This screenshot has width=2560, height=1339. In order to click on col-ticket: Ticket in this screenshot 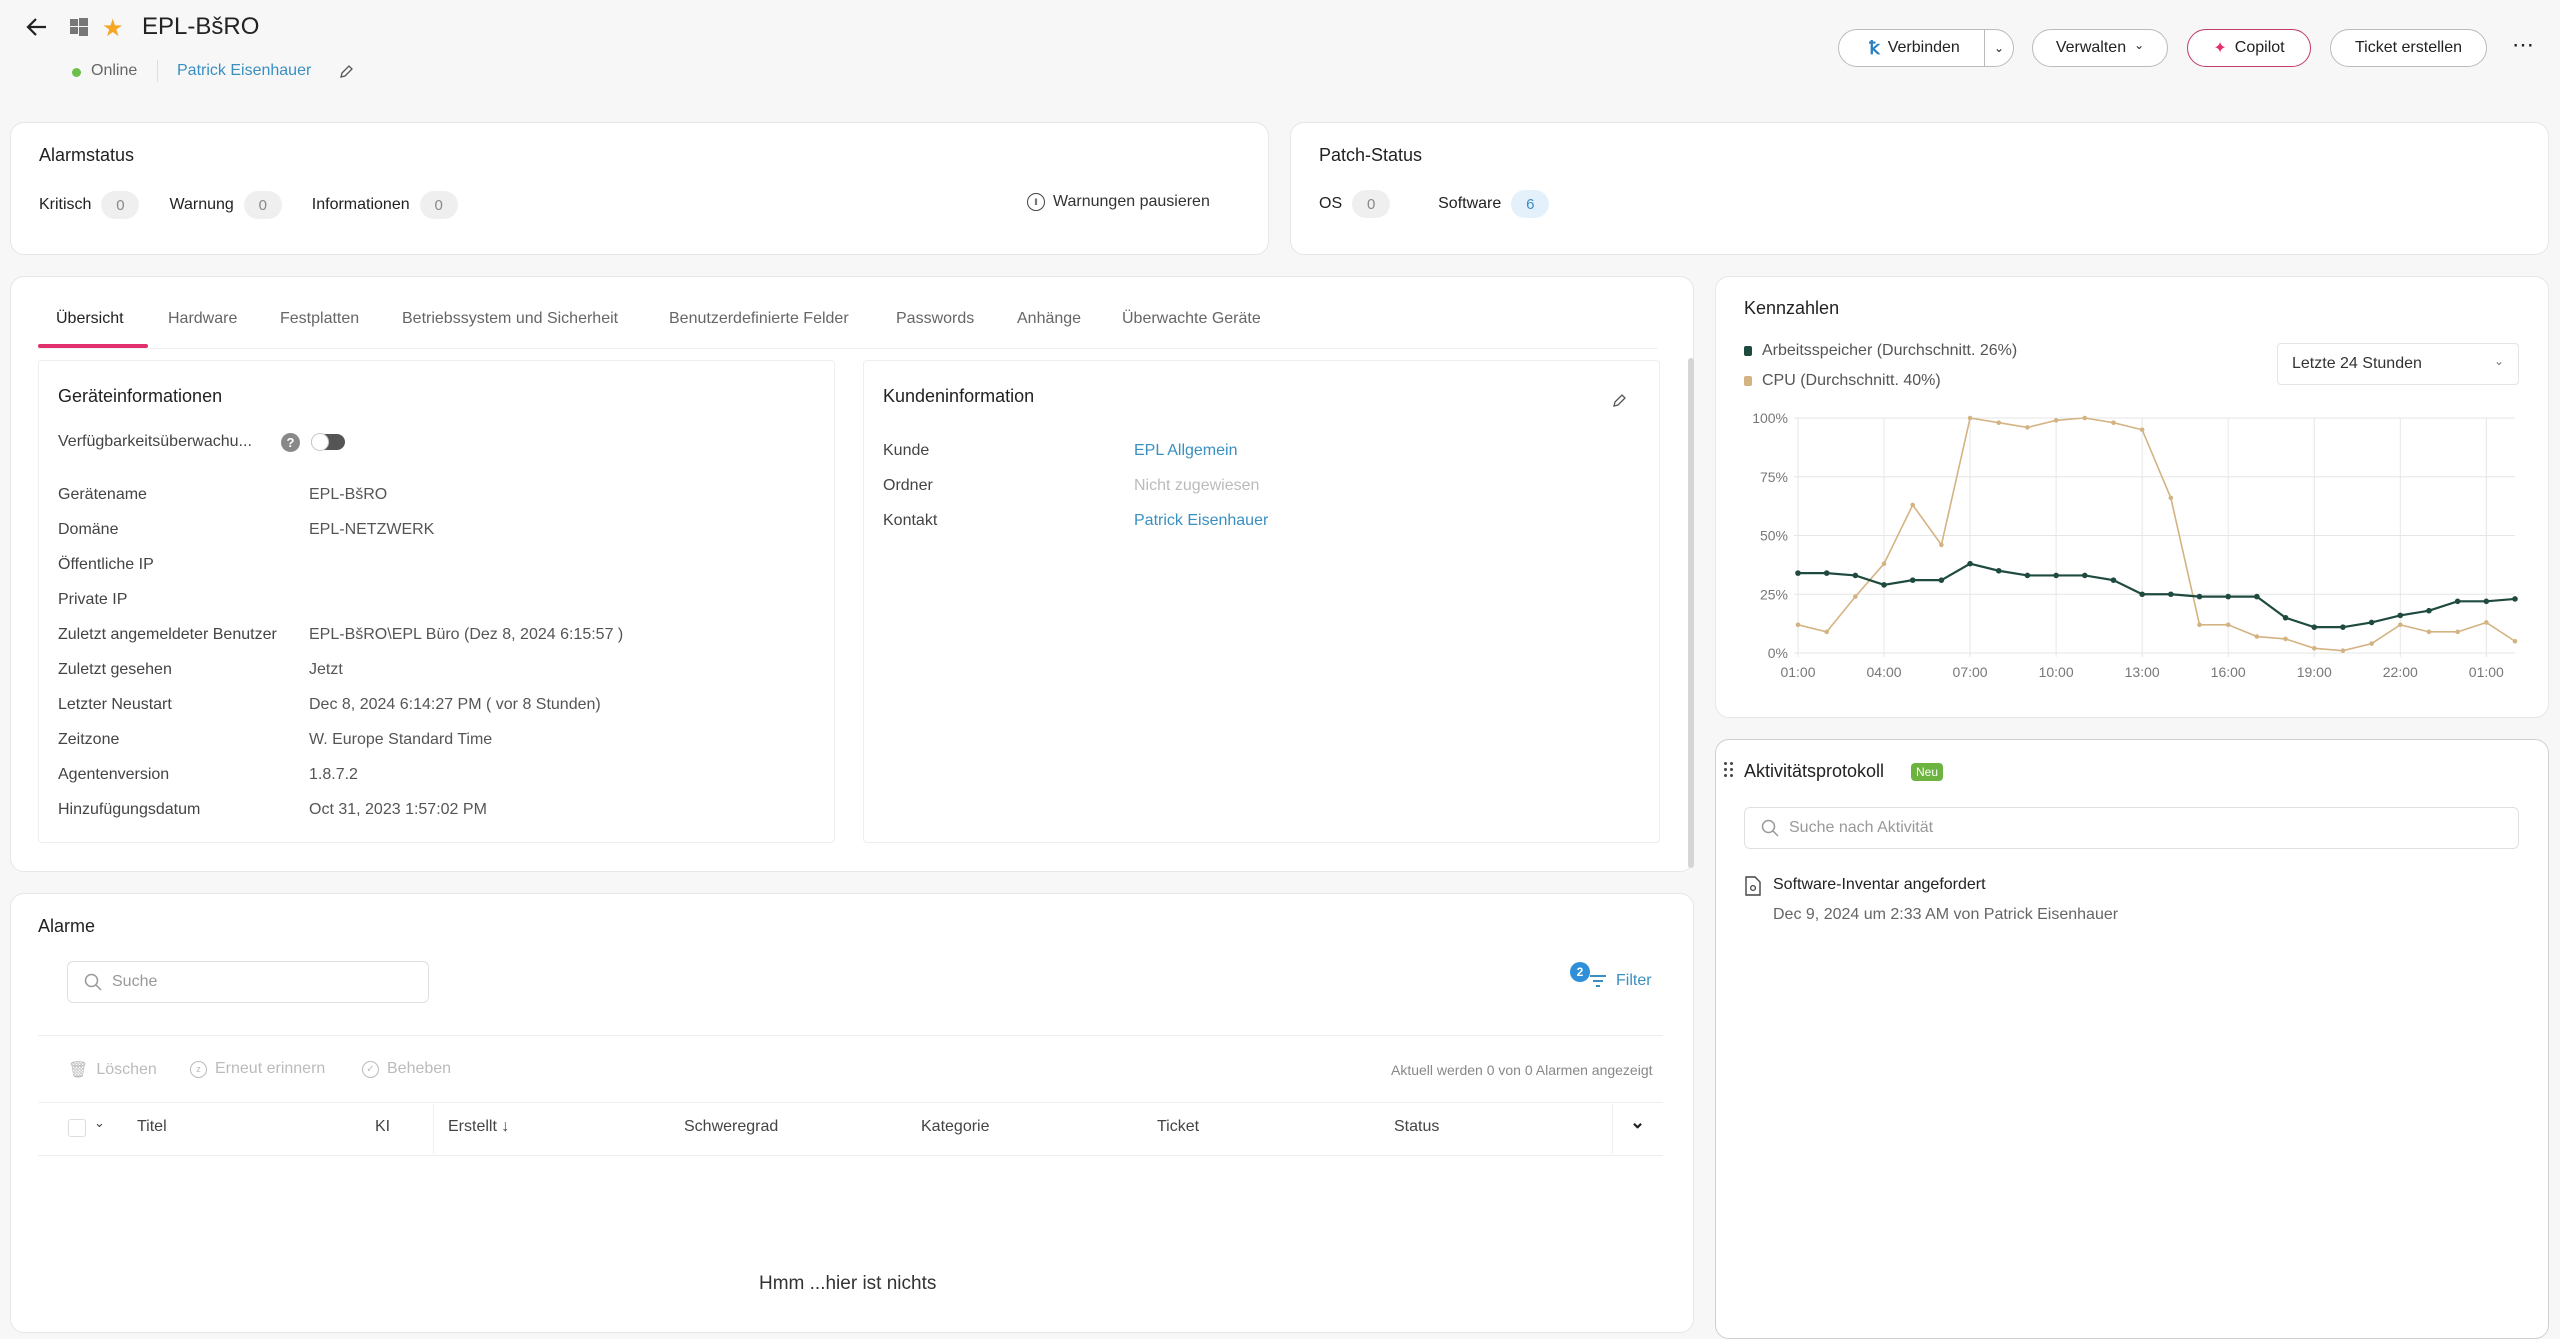, I will do `click(1178, 1127)`.